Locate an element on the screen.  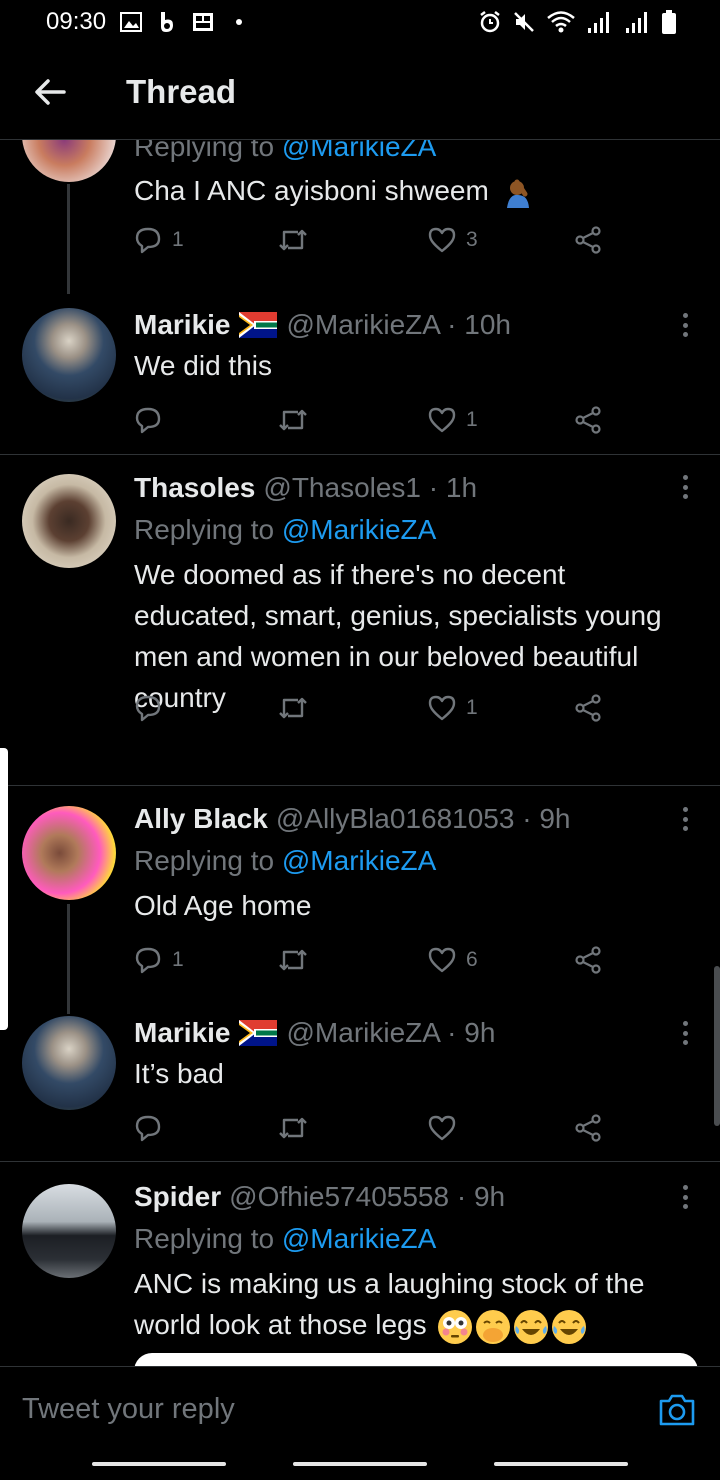
author-handle: @Thasoles1 · 1h is located at coordinates (370, 487).